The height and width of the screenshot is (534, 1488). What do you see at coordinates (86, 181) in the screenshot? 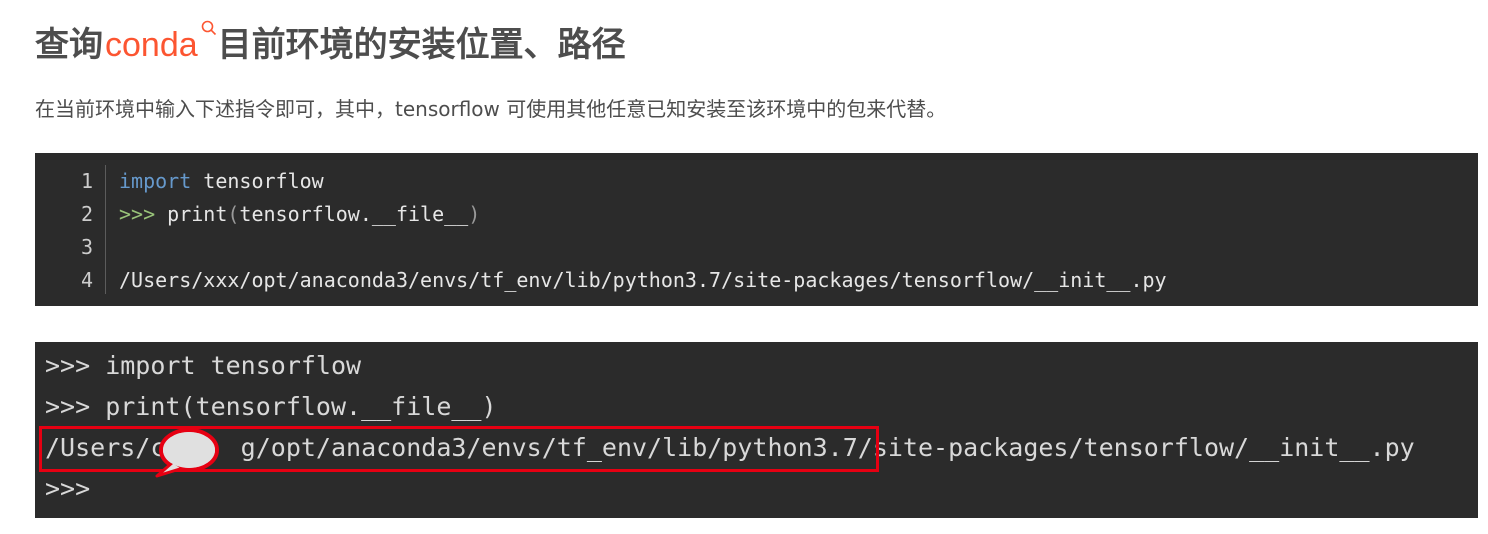
I see `line-number: 1` at bounding box center [86, 181].